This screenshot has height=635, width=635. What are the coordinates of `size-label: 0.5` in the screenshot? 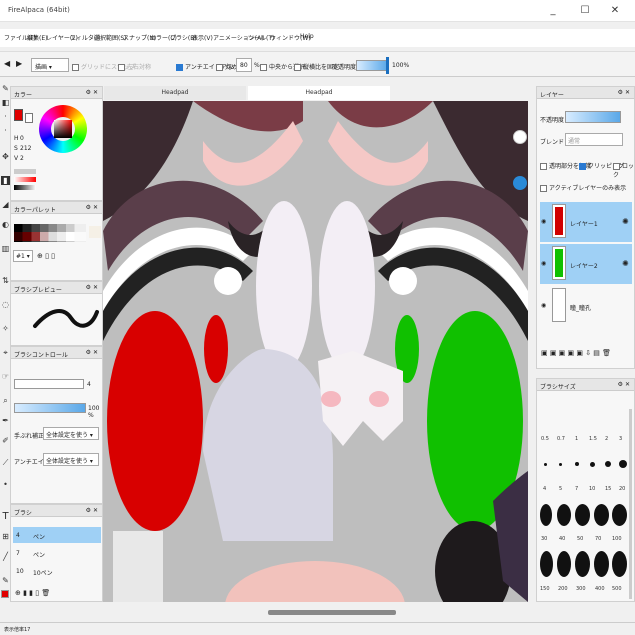 It's located at (545, 439).